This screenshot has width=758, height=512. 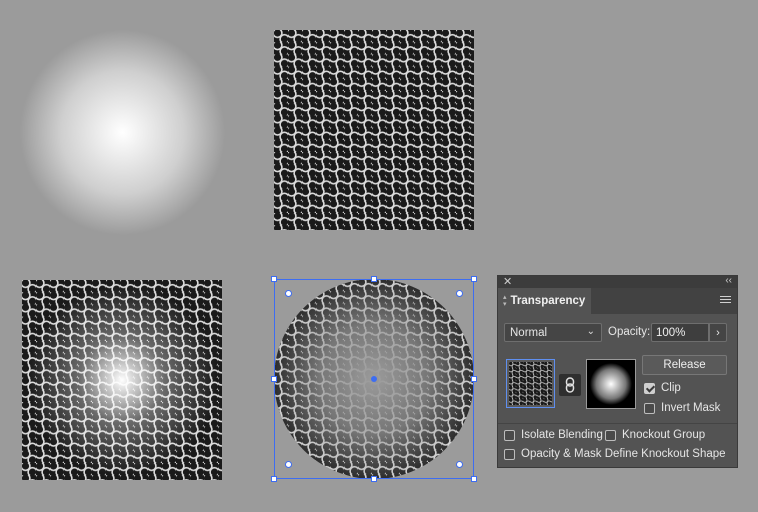 What do you see at coordinates (629, 332) in the screenshot?
I see `opacity-label: Opacity:` at bounding box center [629, 332].